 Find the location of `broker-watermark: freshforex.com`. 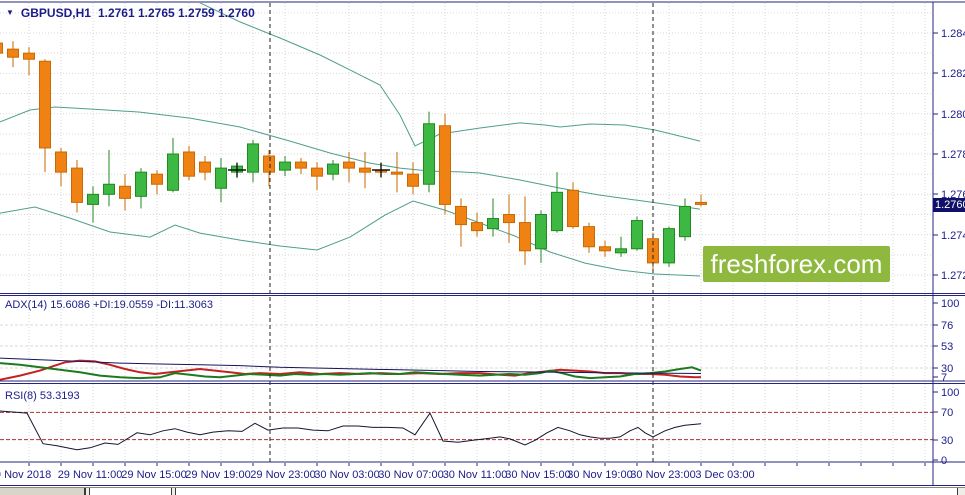

broker-watermark: freshforex.com is located at coordinates (796, 264).